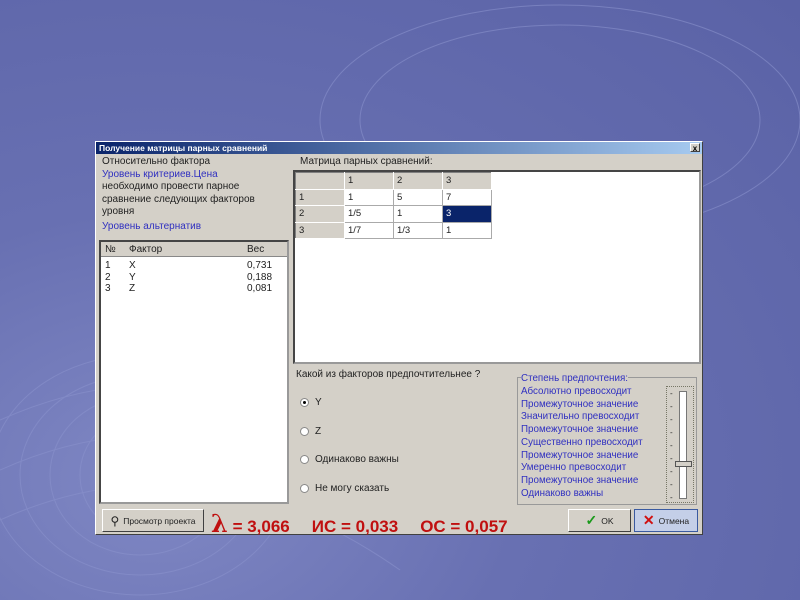  What do you see at coordinates (607, 520) in the screenshot?
I see `button-label: OK` at bounding box center [607, 520].